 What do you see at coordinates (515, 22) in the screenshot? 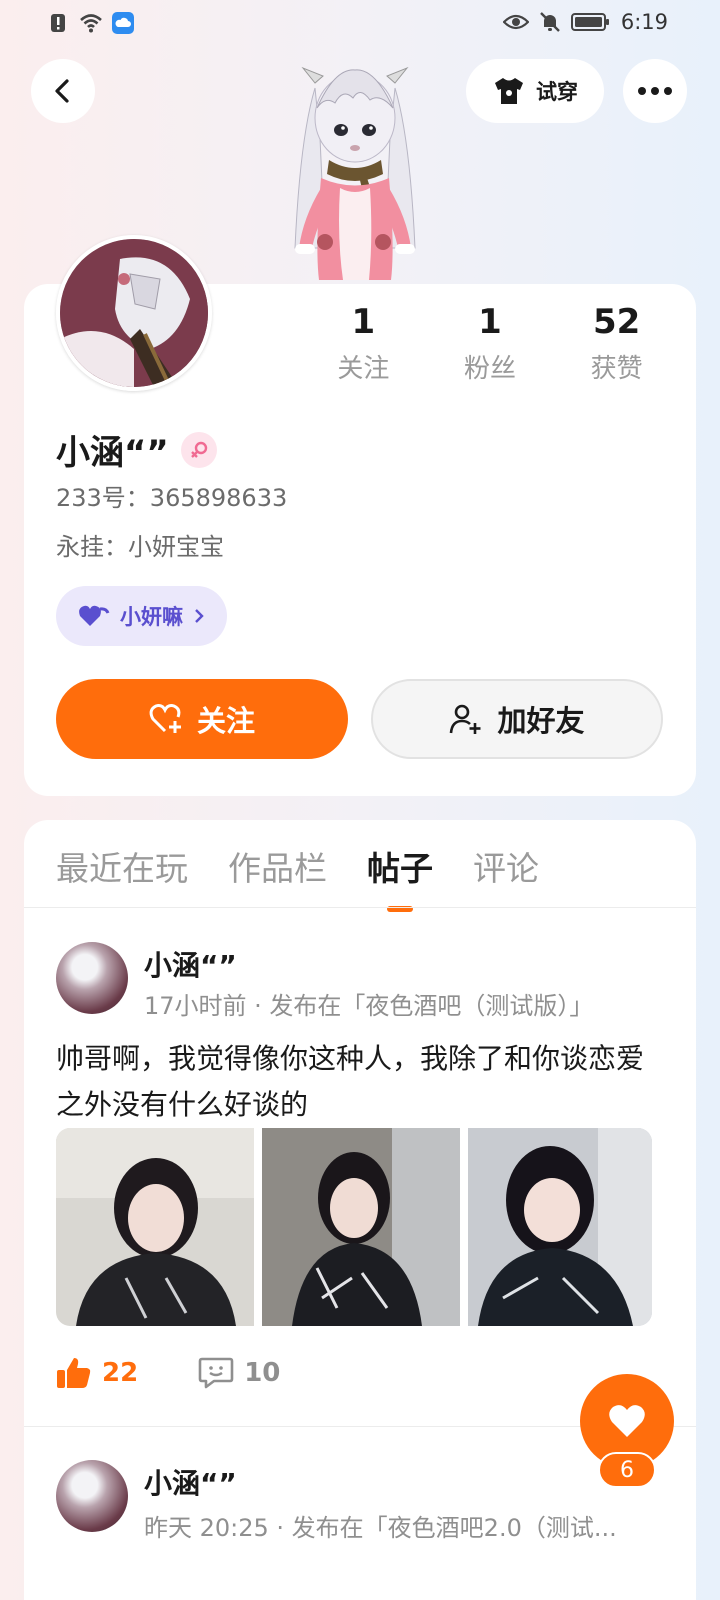
I see `eye-icon` at bounding box center [515, 22].